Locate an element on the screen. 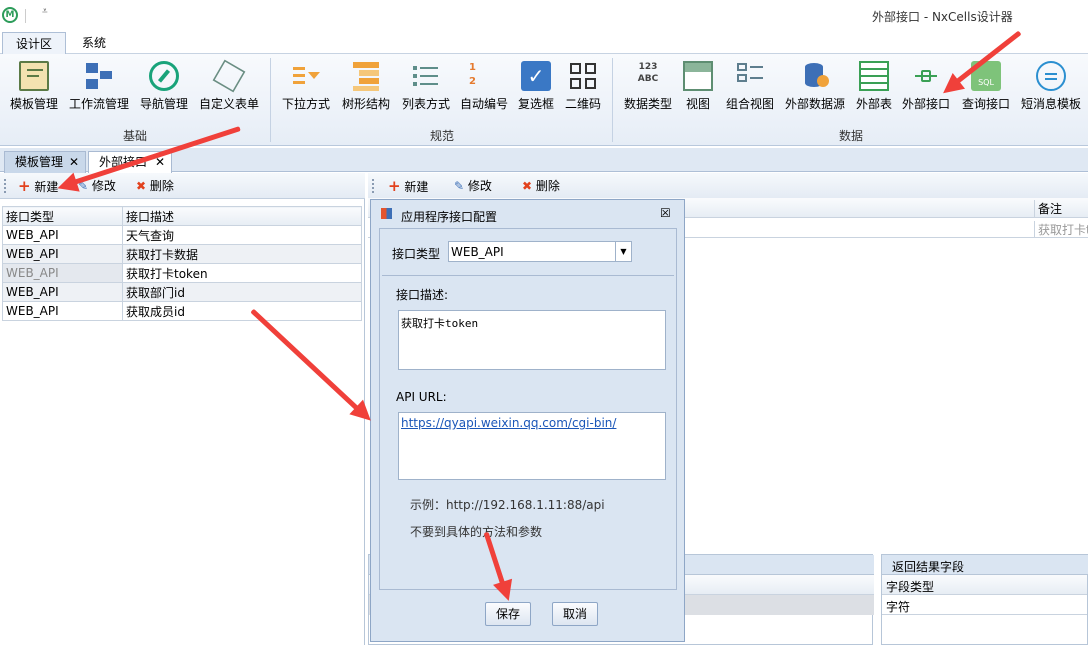 The width and height of the screenshot is (1088, 645). qrcode-button: 二维码 is located at coordinates (583, 89).